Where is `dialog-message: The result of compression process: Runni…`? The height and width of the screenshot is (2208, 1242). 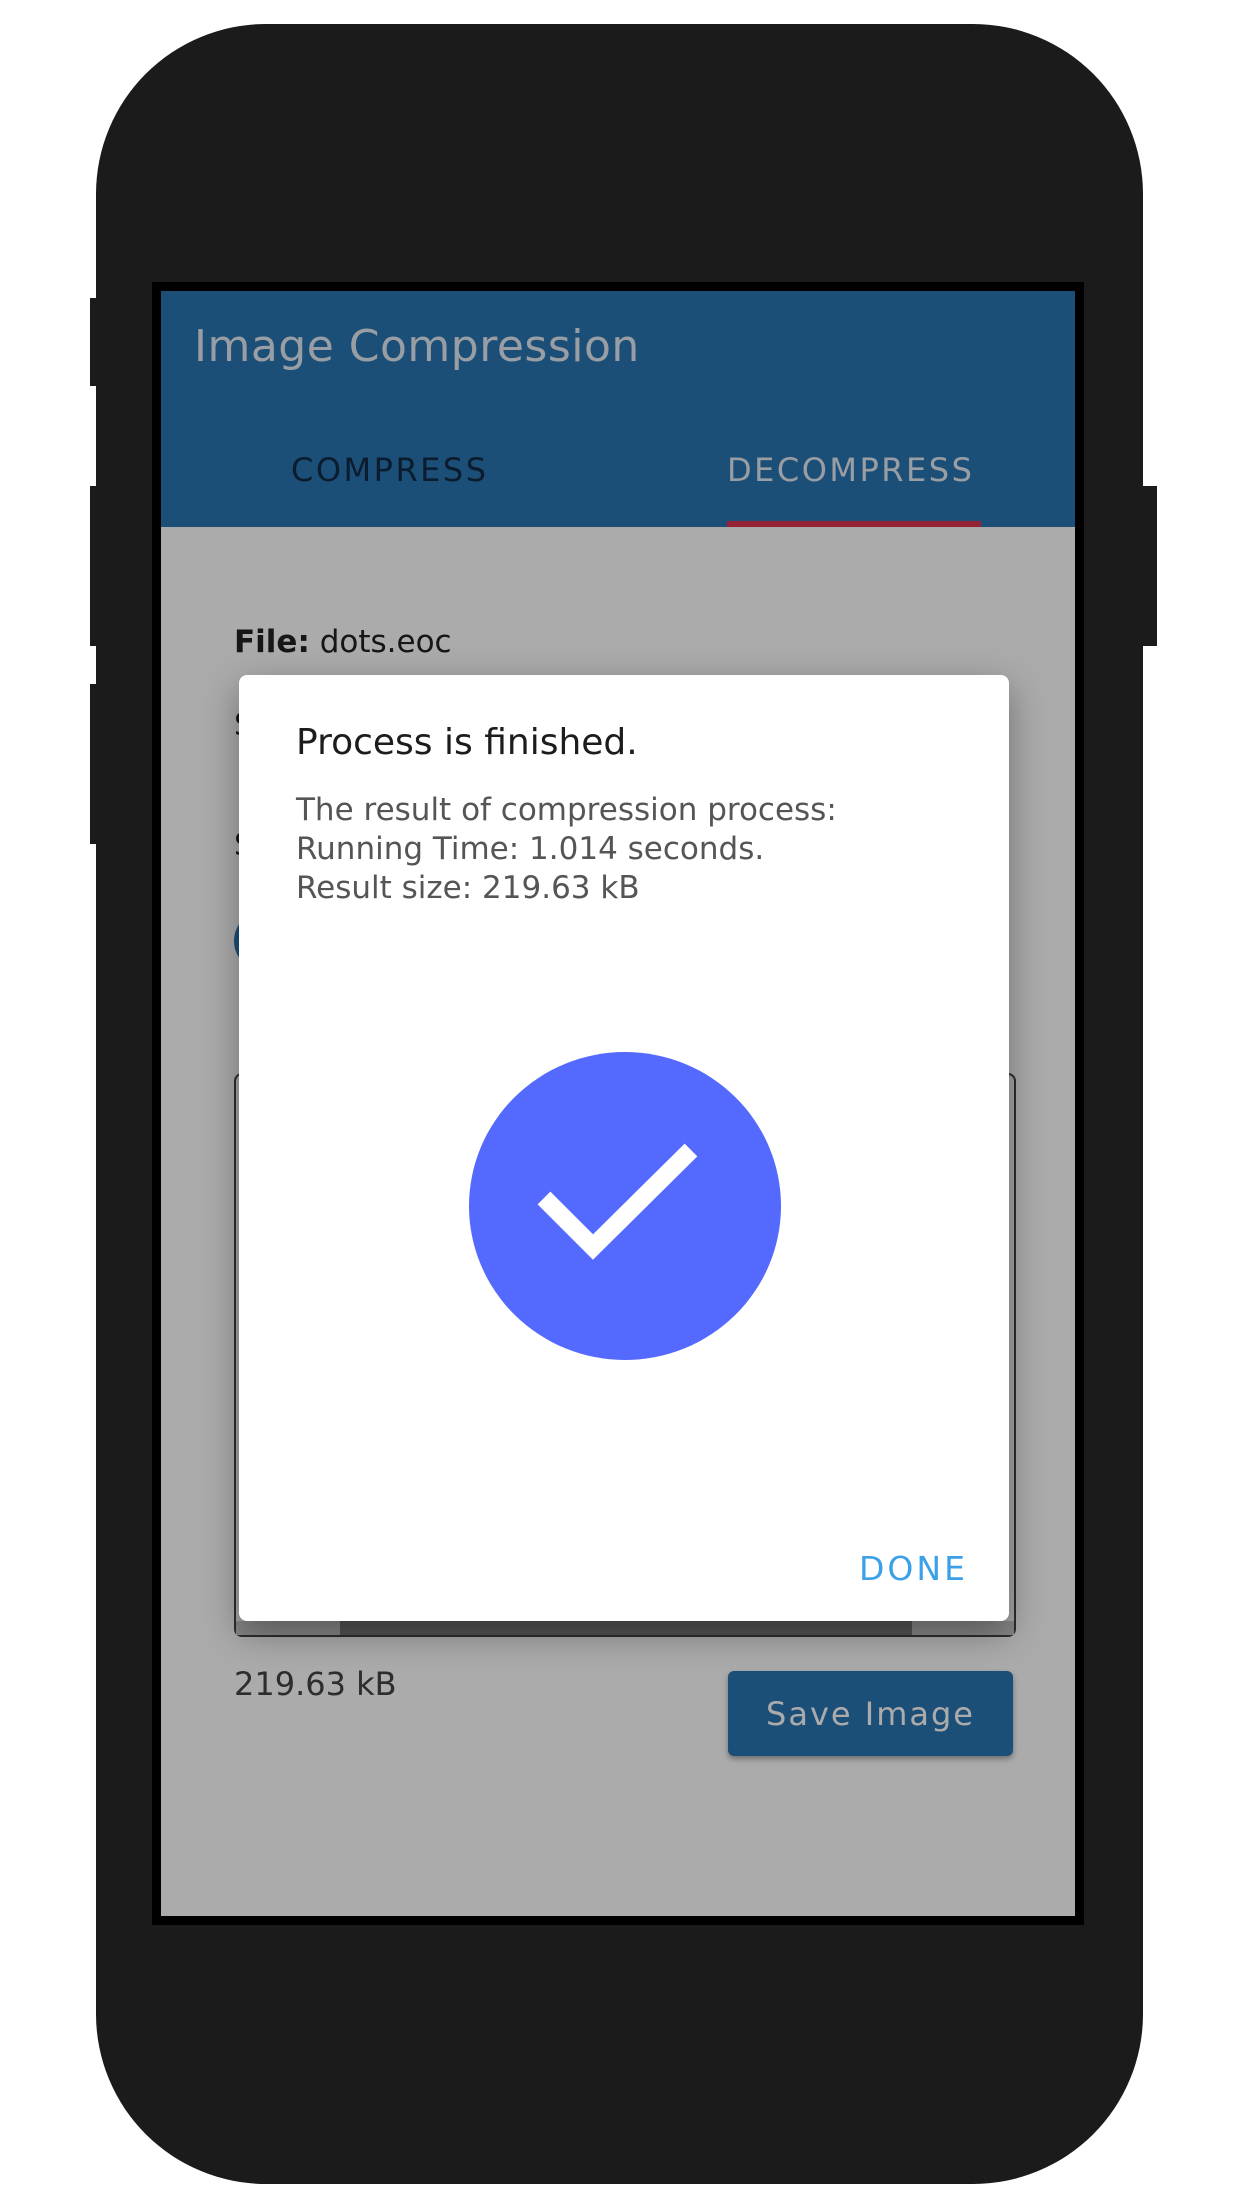
dialog-message: The result of compression process: Runni… is located at coordinates (566, 849).